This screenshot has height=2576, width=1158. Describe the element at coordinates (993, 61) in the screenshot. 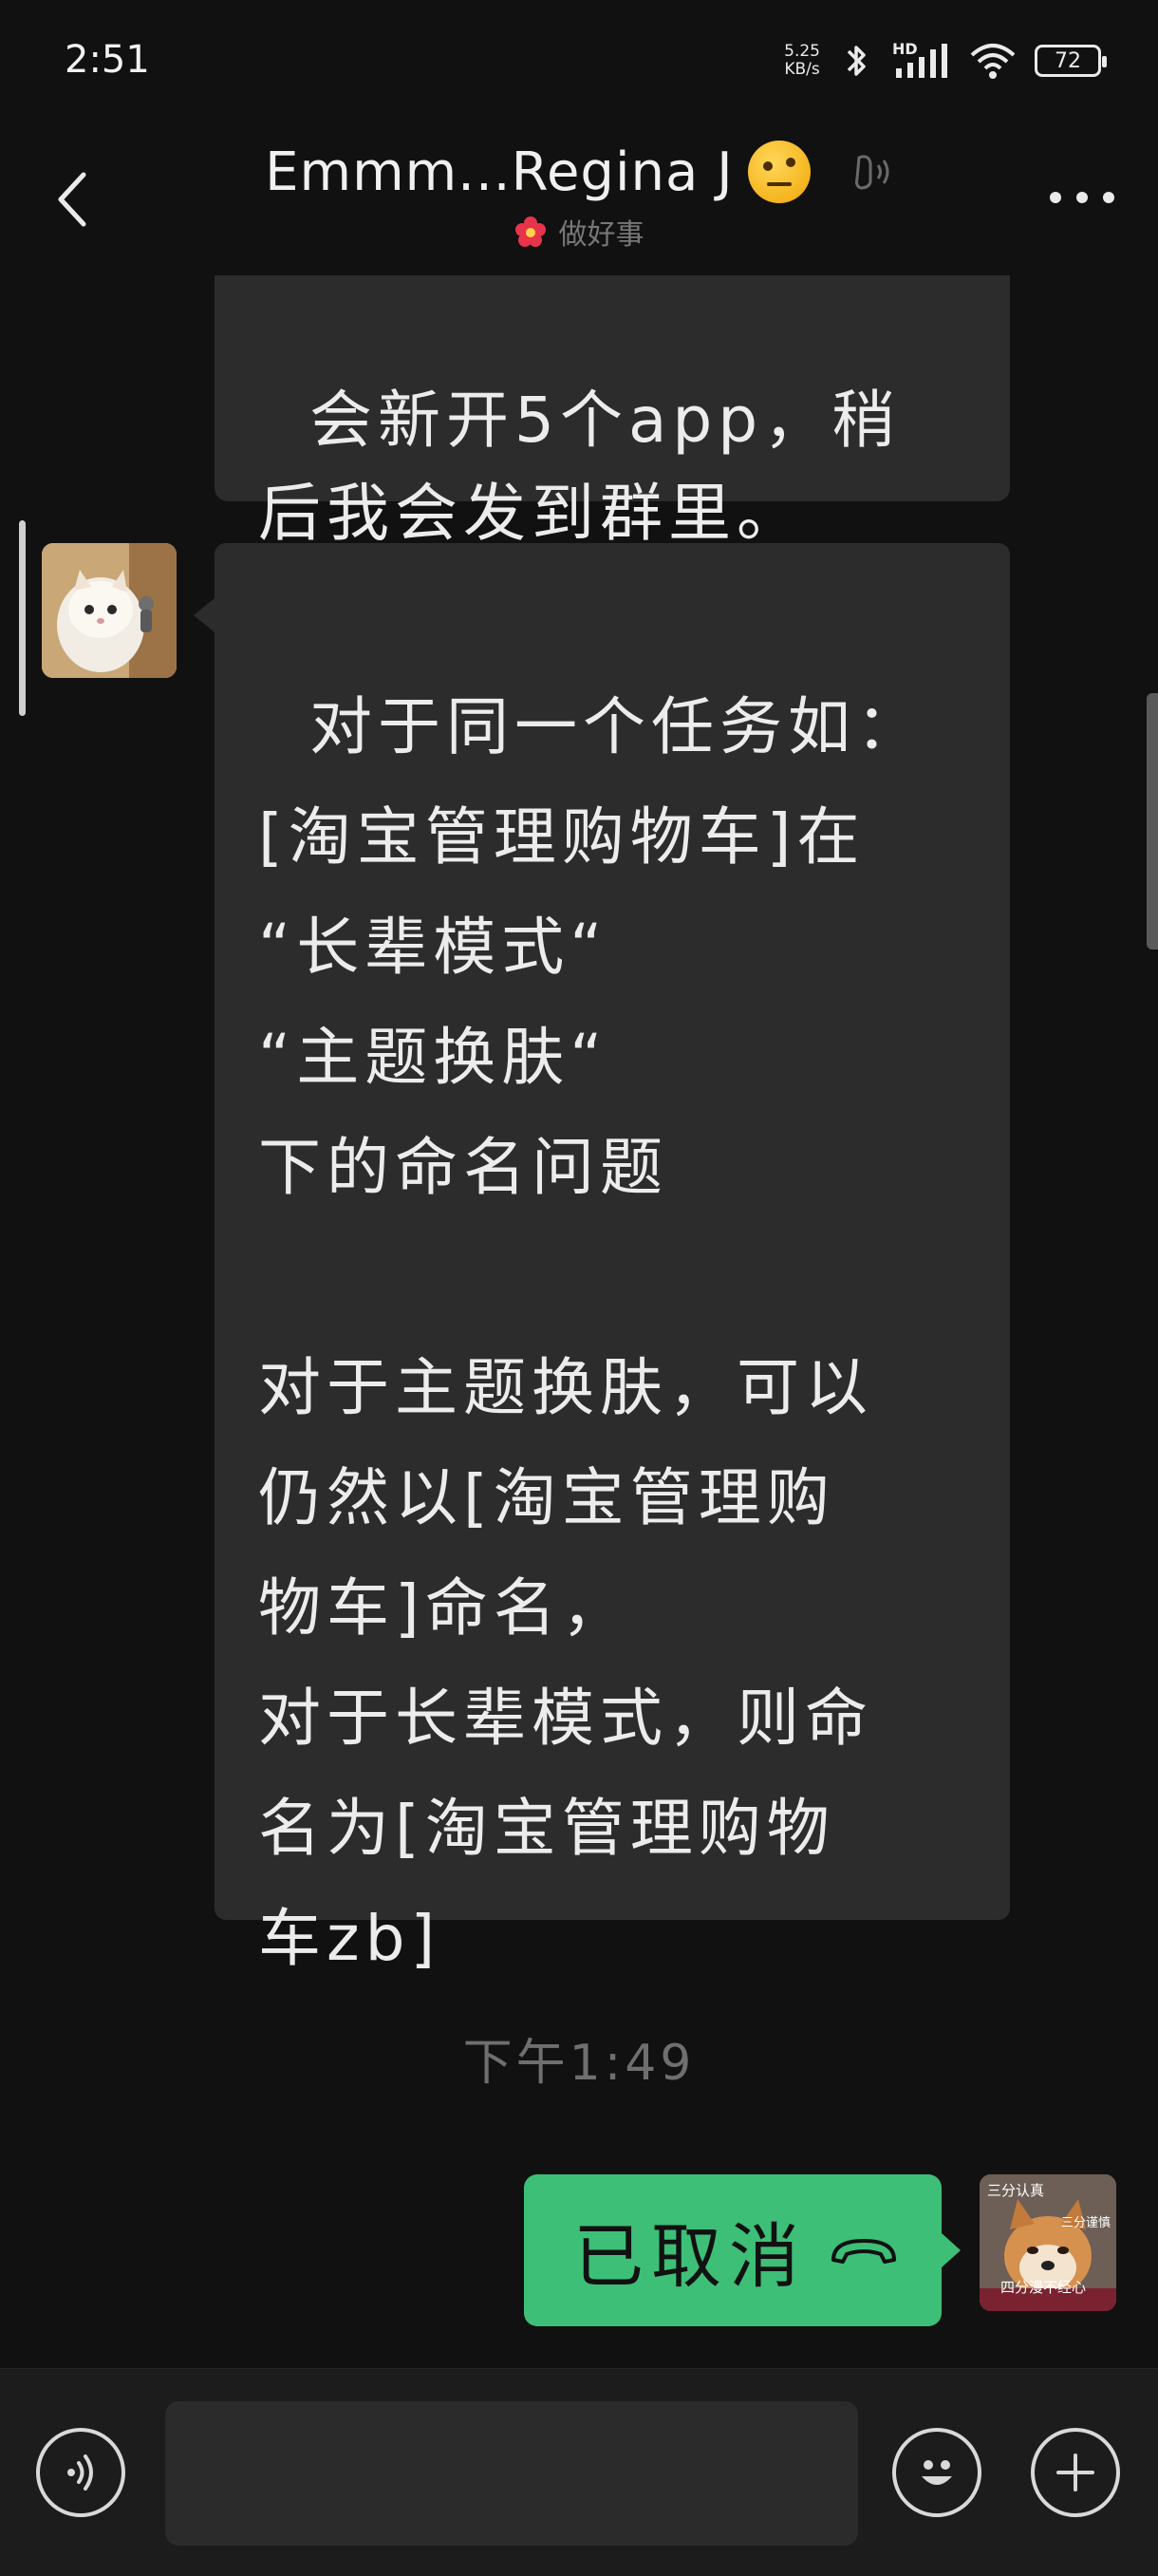

I see `wifi-icon` at that location.